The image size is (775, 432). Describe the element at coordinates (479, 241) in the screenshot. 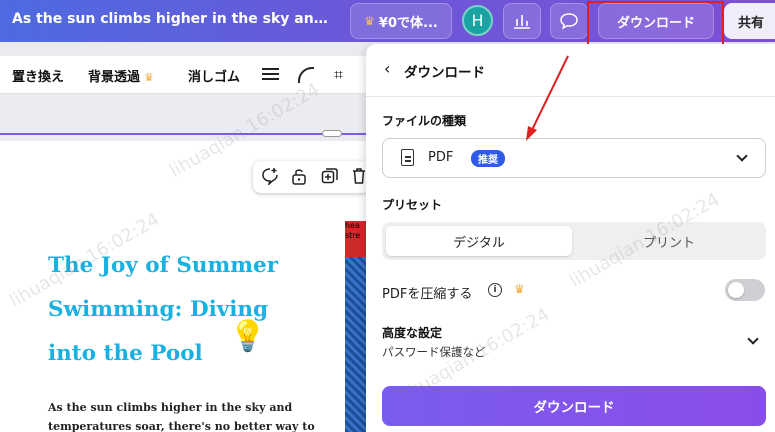

I see `preset-digital: デジタル` at that location.